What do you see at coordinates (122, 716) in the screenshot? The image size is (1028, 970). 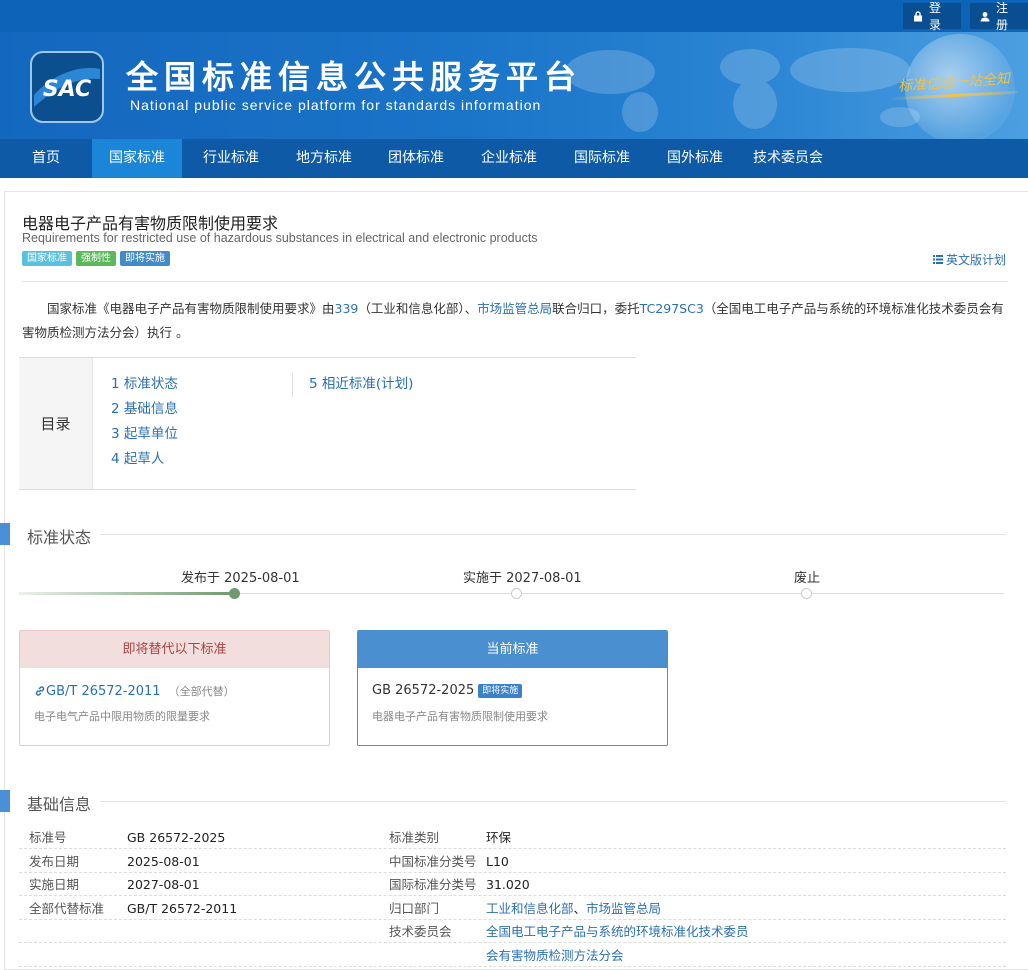 I see `replaced-standard-name: 电子电气产品中限用物质的限量要求` at bounding box center [122, 716].